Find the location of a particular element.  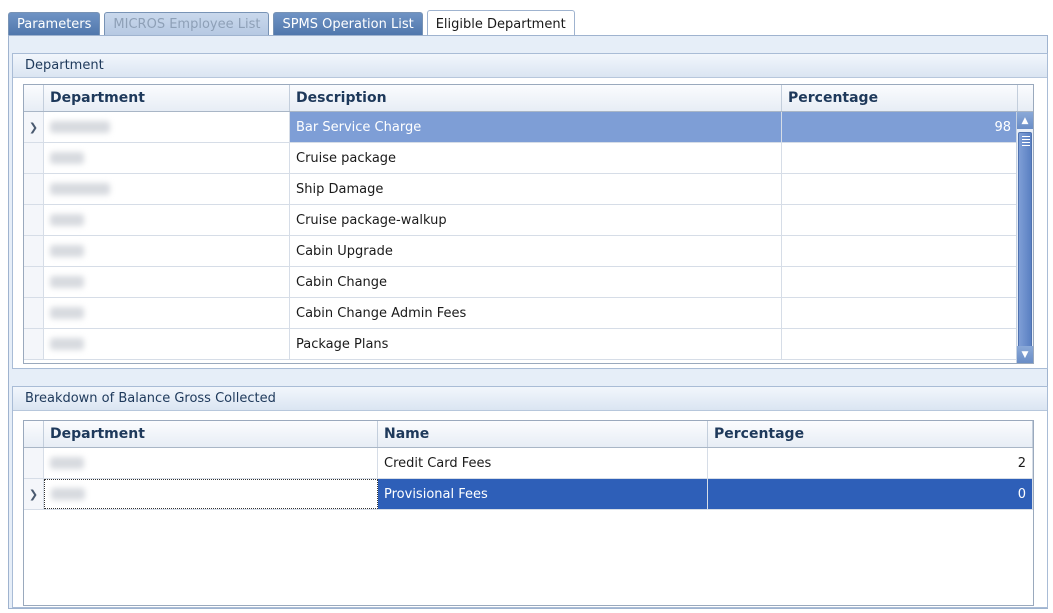

description-cell: Ship Damage is located at coordinates (536, 189).